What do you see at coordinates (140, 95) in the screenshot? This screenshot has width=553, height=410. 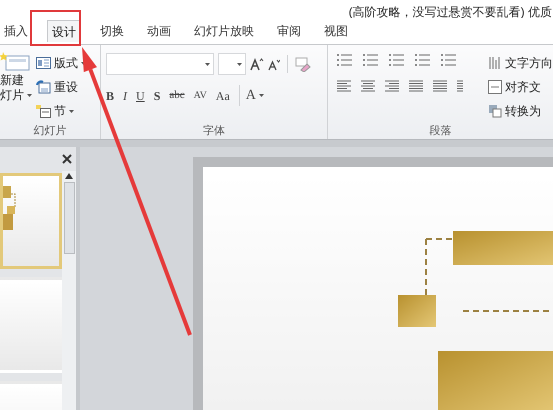 I see `format-button: U` at bounding box center [140, 95].